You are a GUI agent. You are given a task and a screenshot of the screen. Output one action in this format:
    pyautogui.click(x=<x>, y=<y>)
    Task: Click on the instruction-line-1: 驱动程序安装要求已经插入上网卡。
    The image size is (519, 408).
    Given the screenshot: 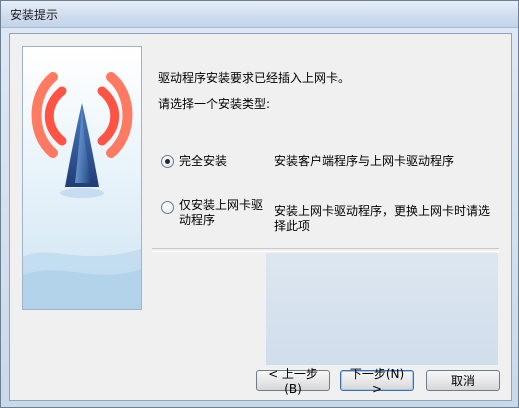 What is the action you would take?
    pyautogui.click(x=254, y=78)
    